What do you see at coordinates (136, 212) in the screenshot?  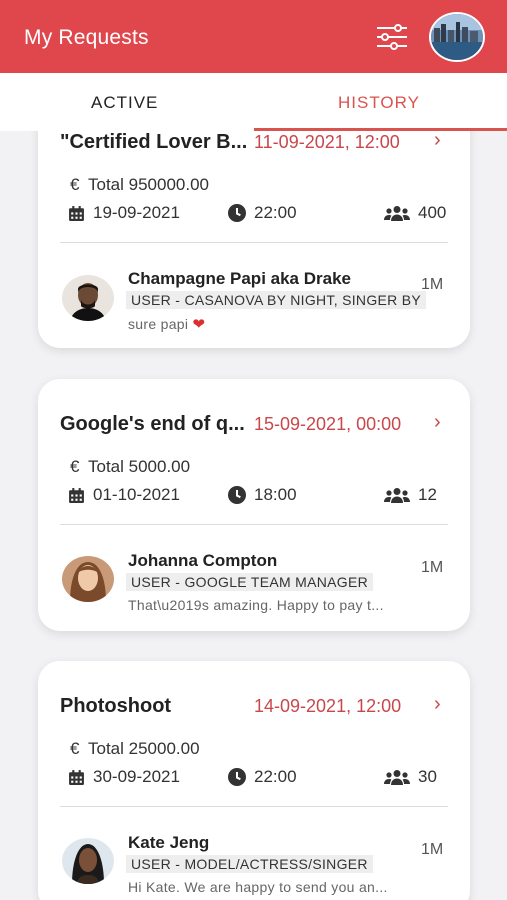 I see `event-date-value: 19-09-2021` at bounding box center [136, 212].